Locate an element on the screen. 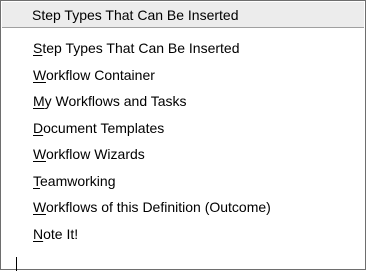 Image resolution: width=366 pixels, height=271 pixels. border-tick is located at coordinates (16, 264).